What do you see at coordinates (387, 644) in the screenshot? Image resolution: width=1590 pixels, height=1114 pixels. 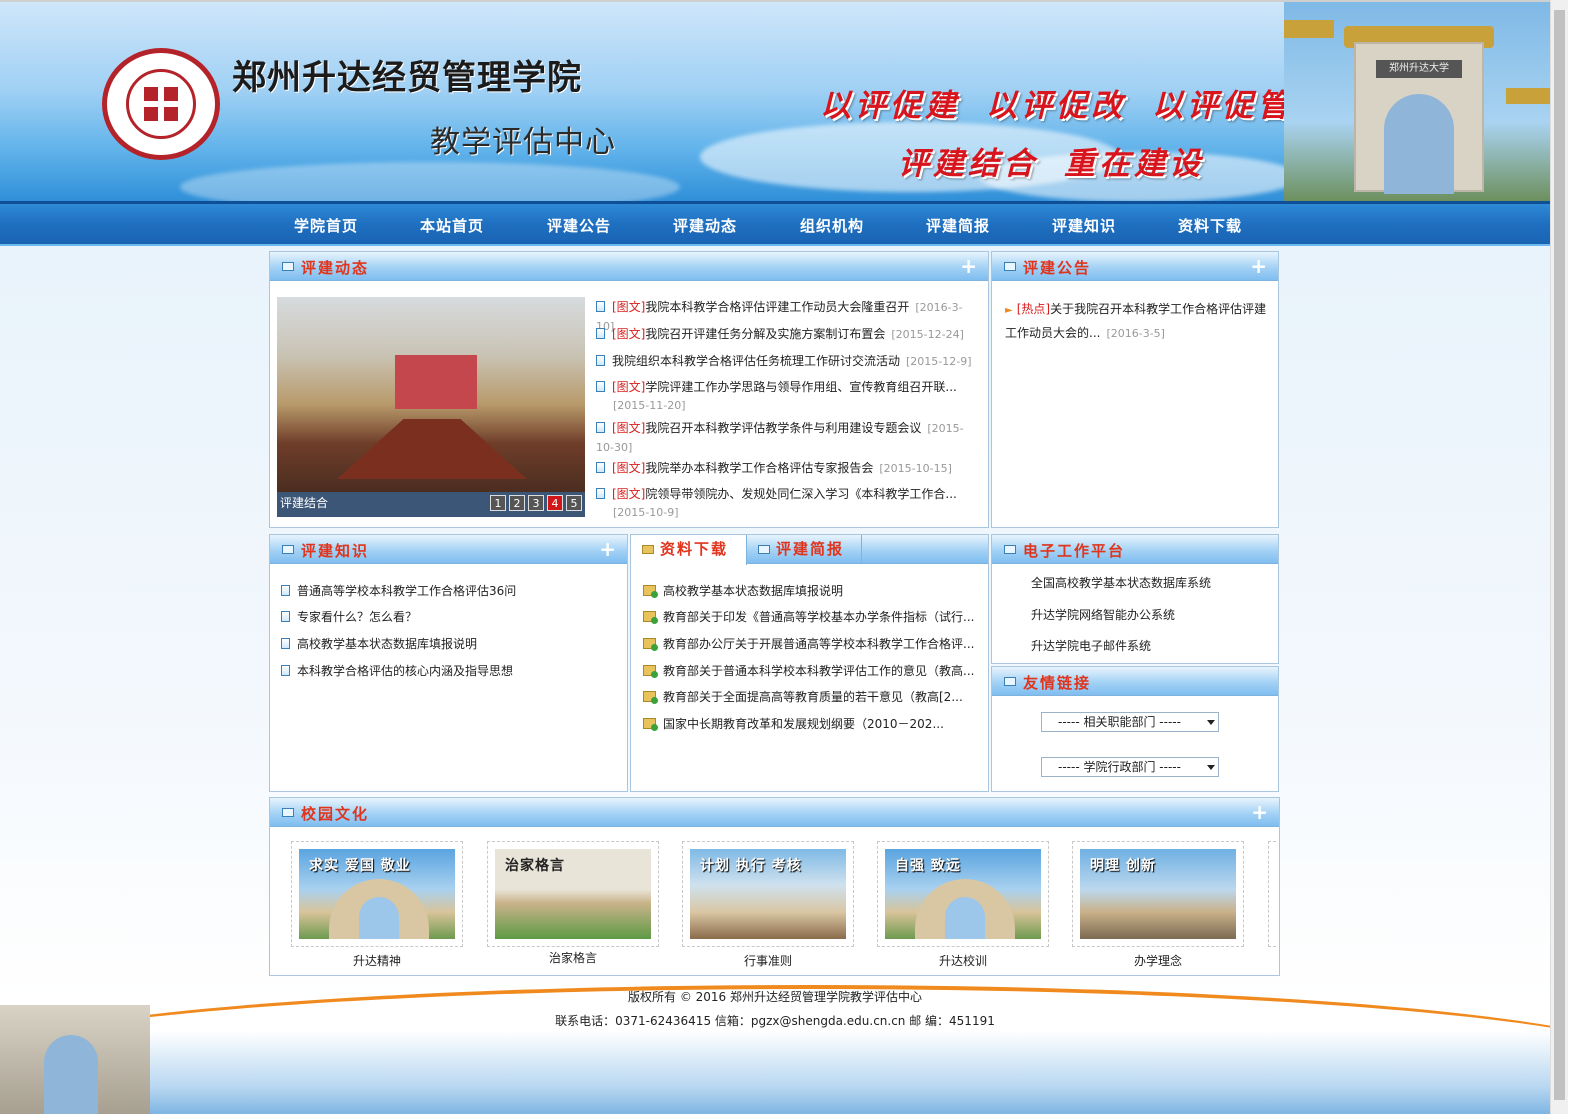 I see `knowledge-text: 高校教学基本状态数据库填报说明` at bounding box center [387, 644].